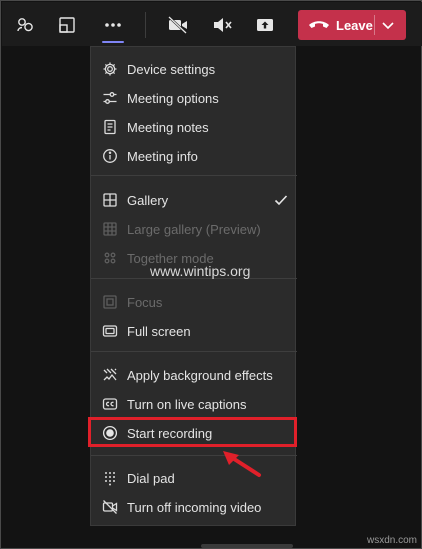 This screenshot has width=422, height=549. Describe the element at coordinates (110, 127) in the screenshot. I see `notes-icon` at that location.